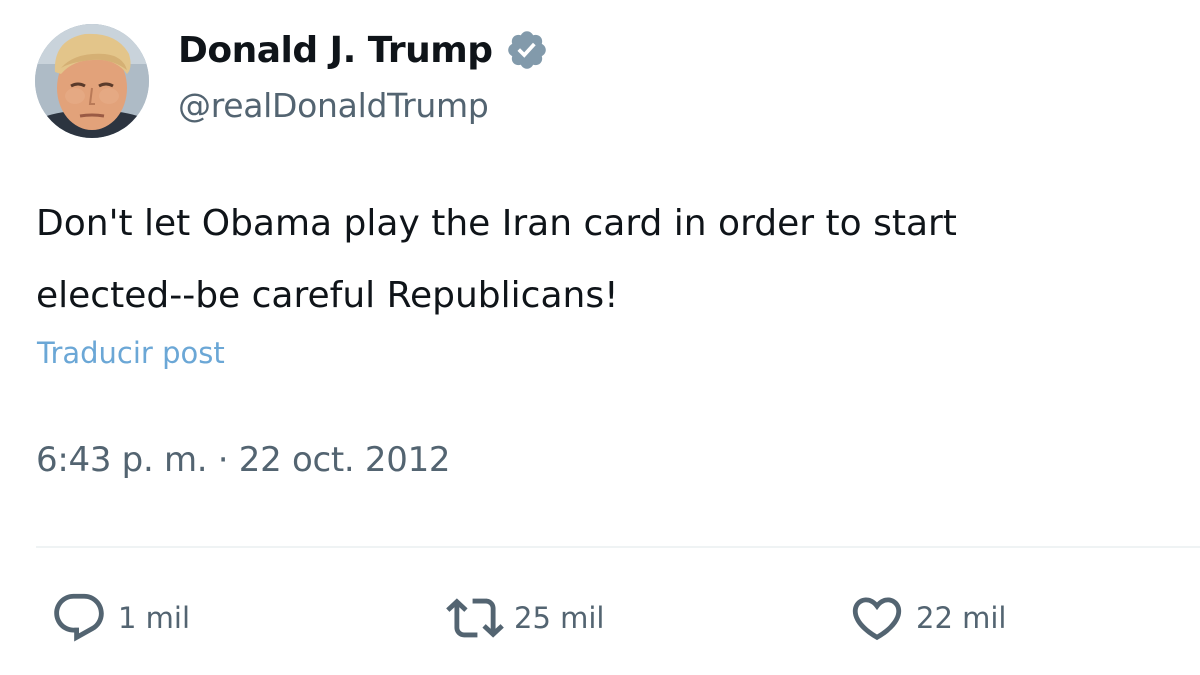  Describe the element at coordinates (131, 353) in the screenshot. I see `translate-post-link: Traducir post` at that location.